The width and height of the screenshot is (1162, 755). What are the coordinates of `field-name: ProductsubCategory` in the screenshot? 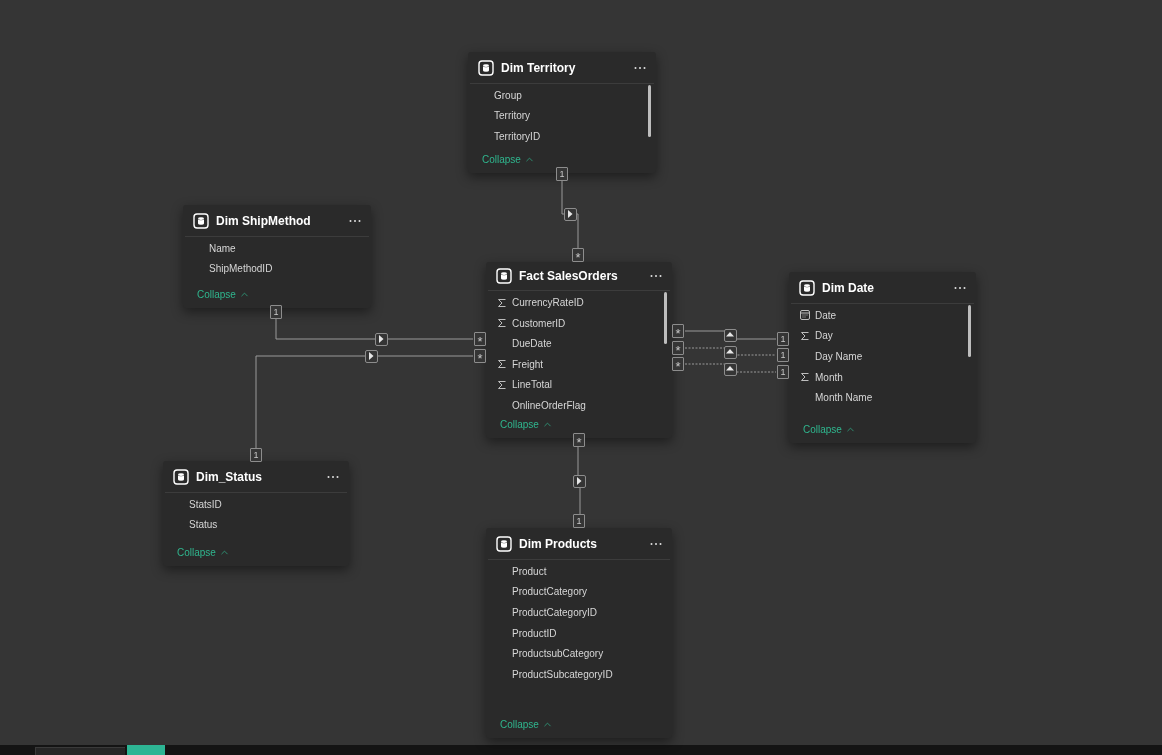 It's located at (558, 654).